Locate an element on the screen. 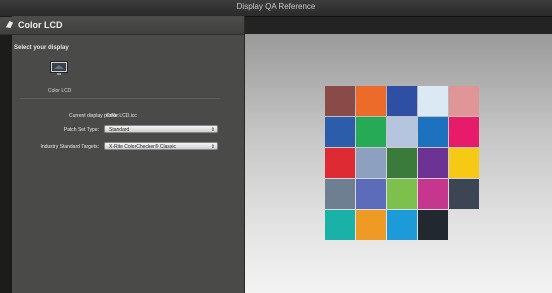 This screenshot has height=293, width=552. current-profile-label: Current display profile: is located at coordinates (93, 116).